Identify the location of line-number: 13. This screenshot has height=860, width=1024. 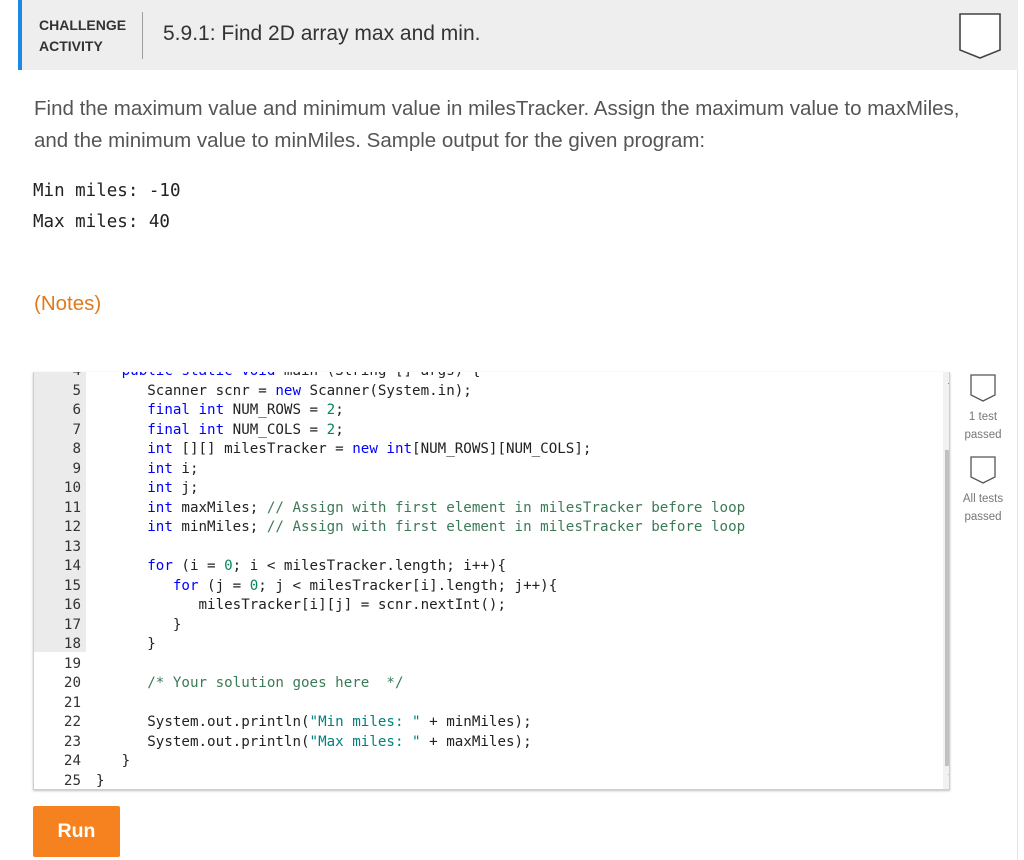
(72, 546).